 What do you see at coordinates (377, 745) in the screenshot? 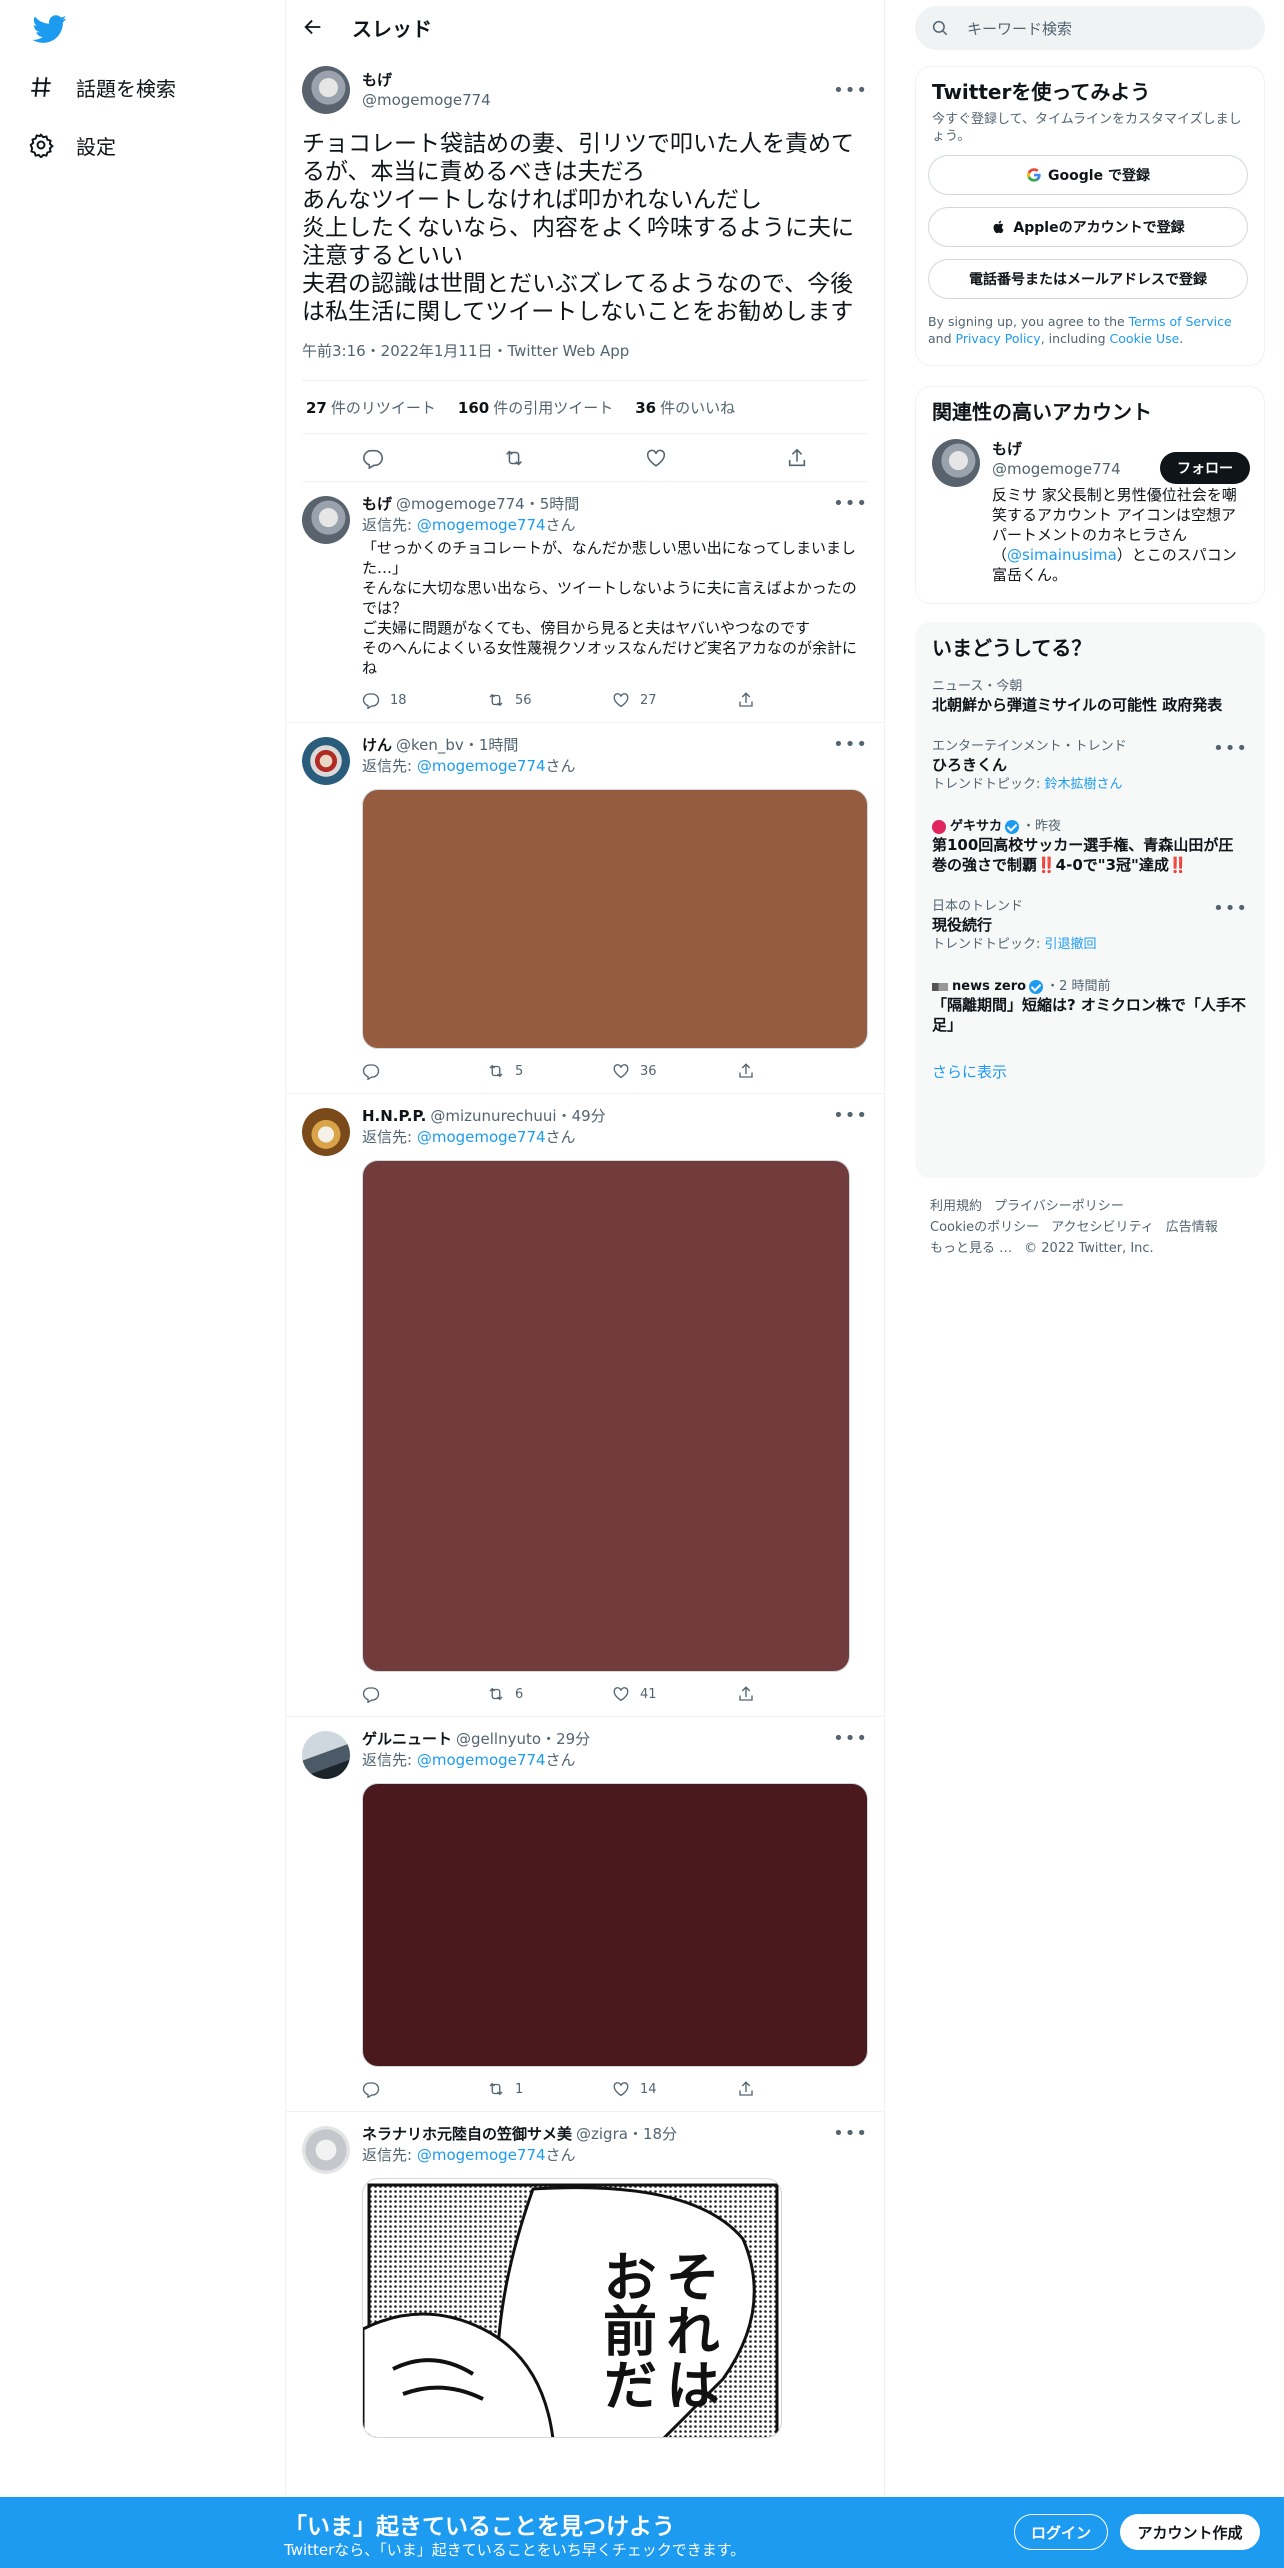
I see `author-name: けん` at bounding box center [377, 745].